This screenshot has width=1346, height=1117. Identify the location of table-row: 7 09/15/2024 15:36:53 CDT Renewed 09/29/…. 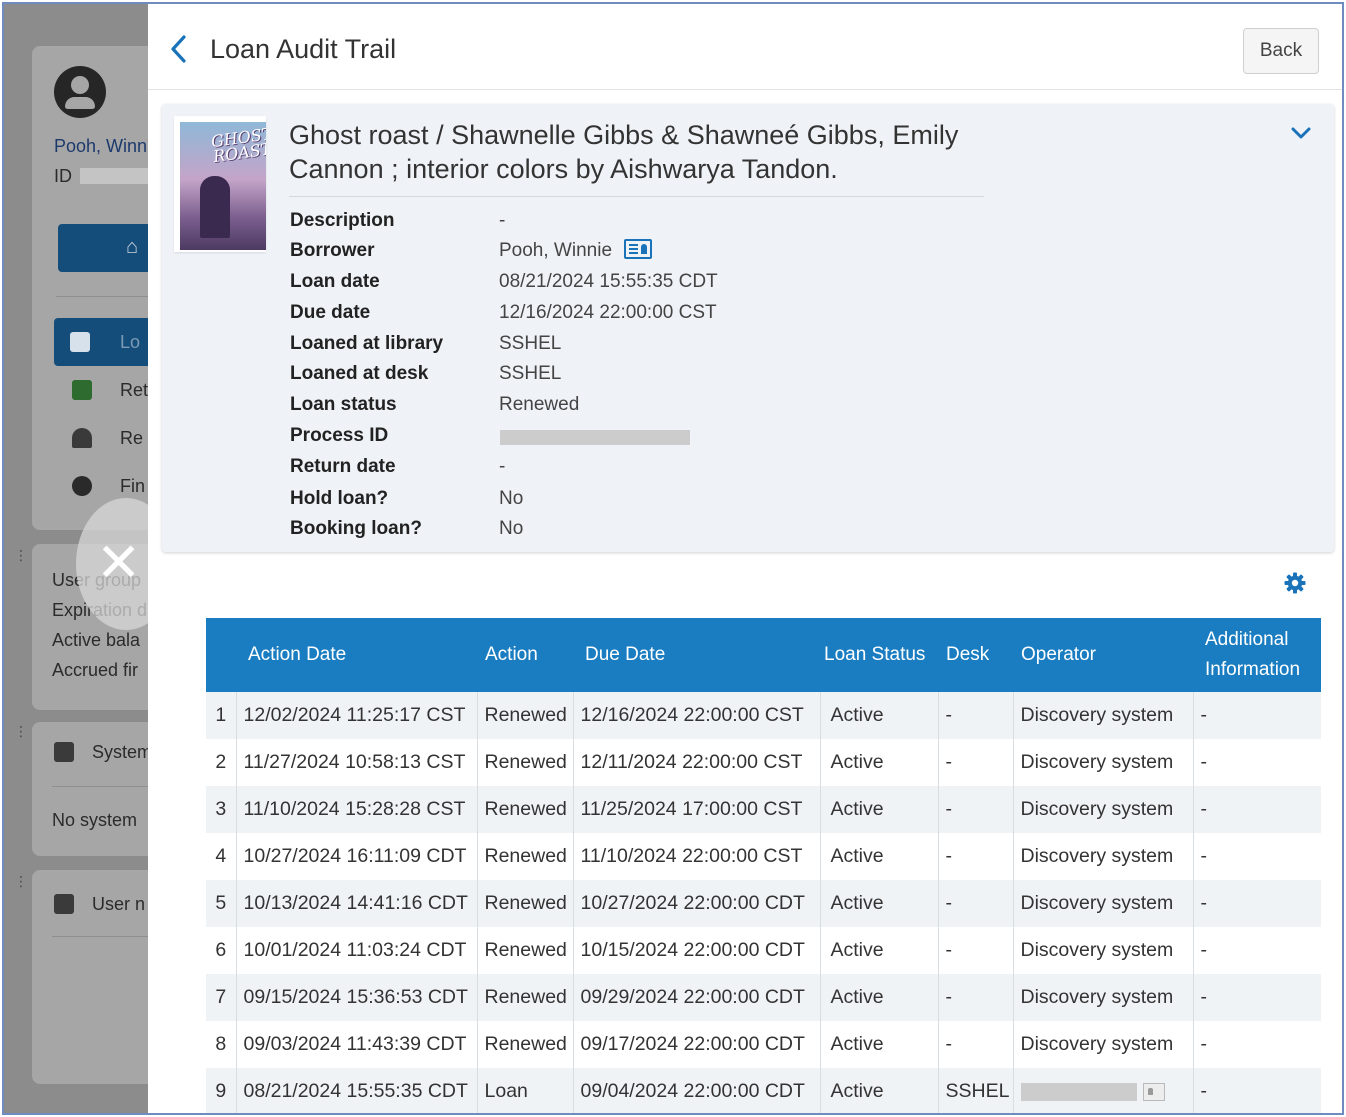
(763, 997).